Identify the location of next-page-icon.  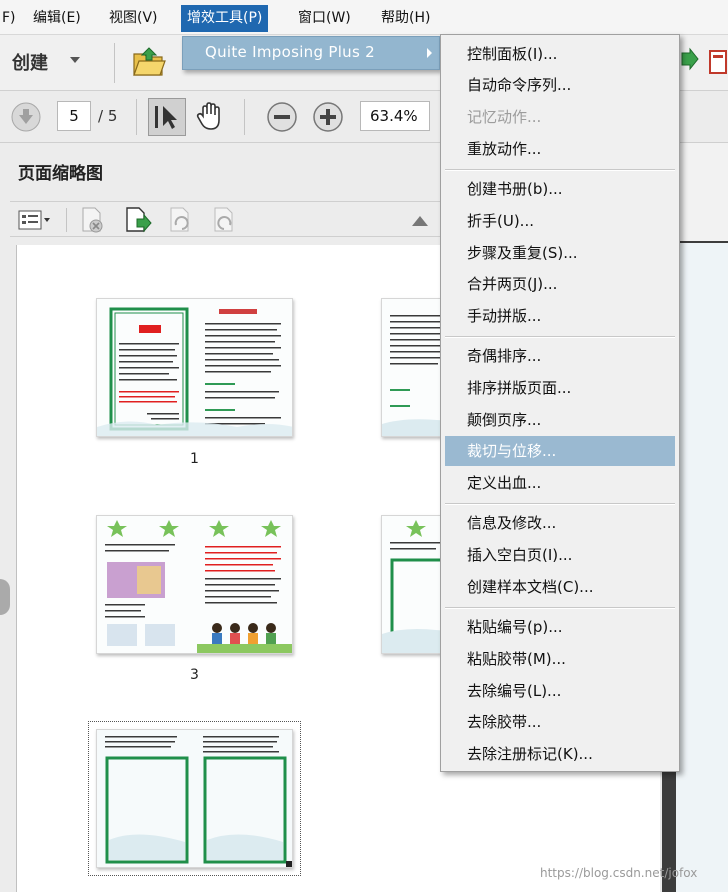
(26, 117).